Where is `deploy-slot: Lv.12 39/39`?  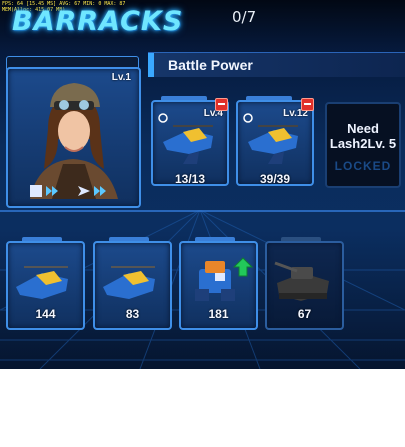
deploy-slot: Lv.12 39/39 is located at coordinates (275, 143).